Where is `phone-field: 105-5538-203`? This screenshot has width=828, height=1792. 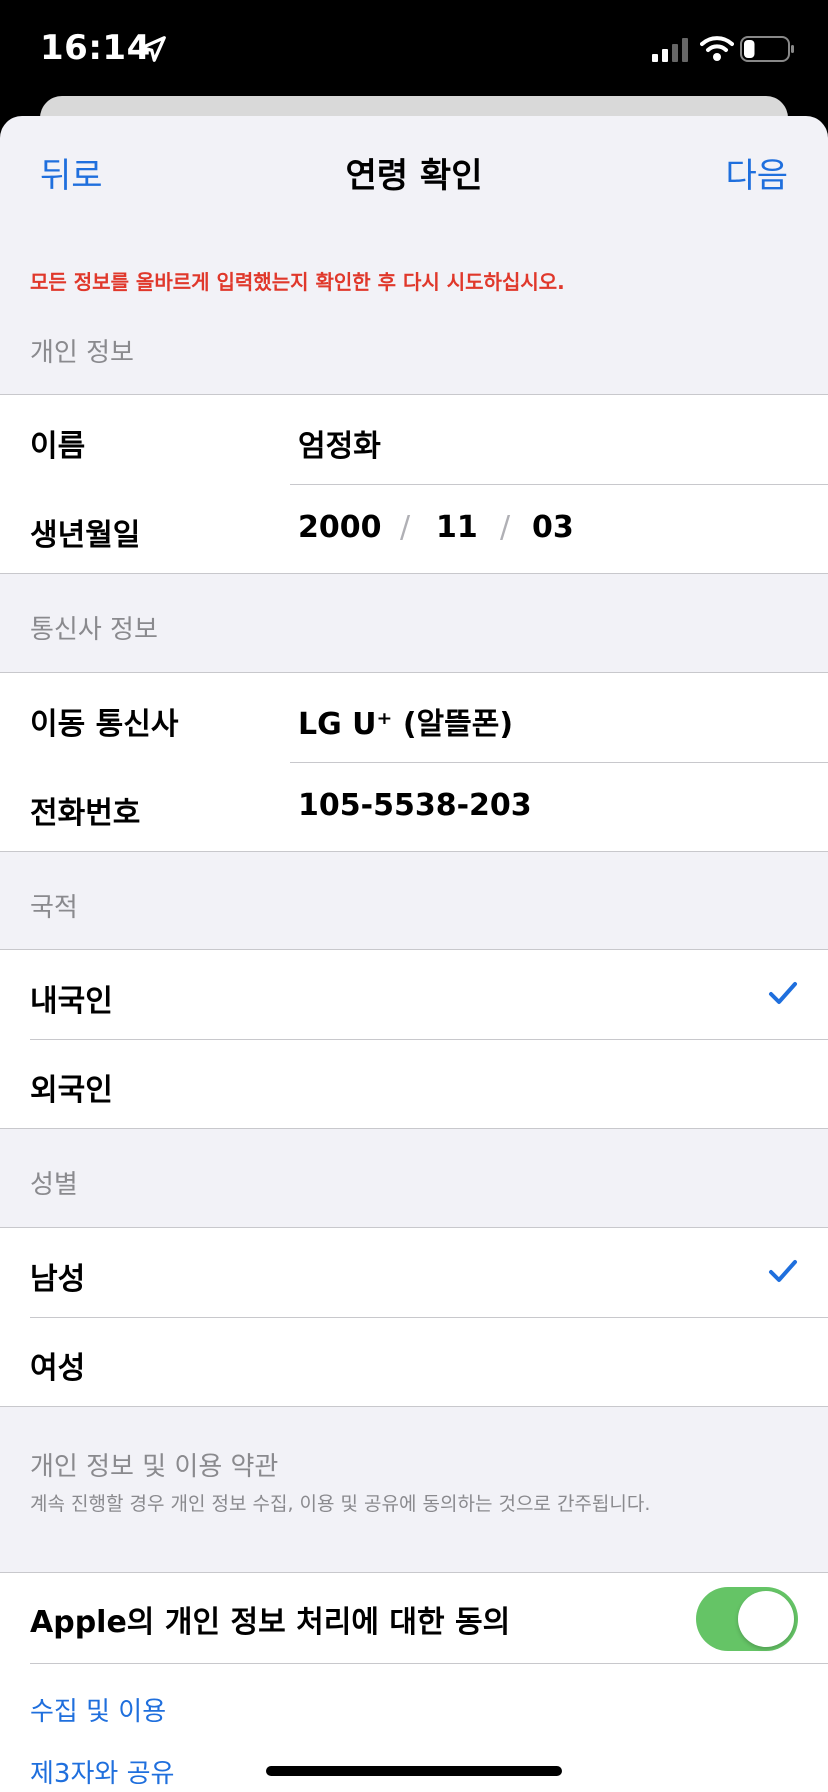 phone-field: 105-5538-203 is located at coordinates (415, 805).